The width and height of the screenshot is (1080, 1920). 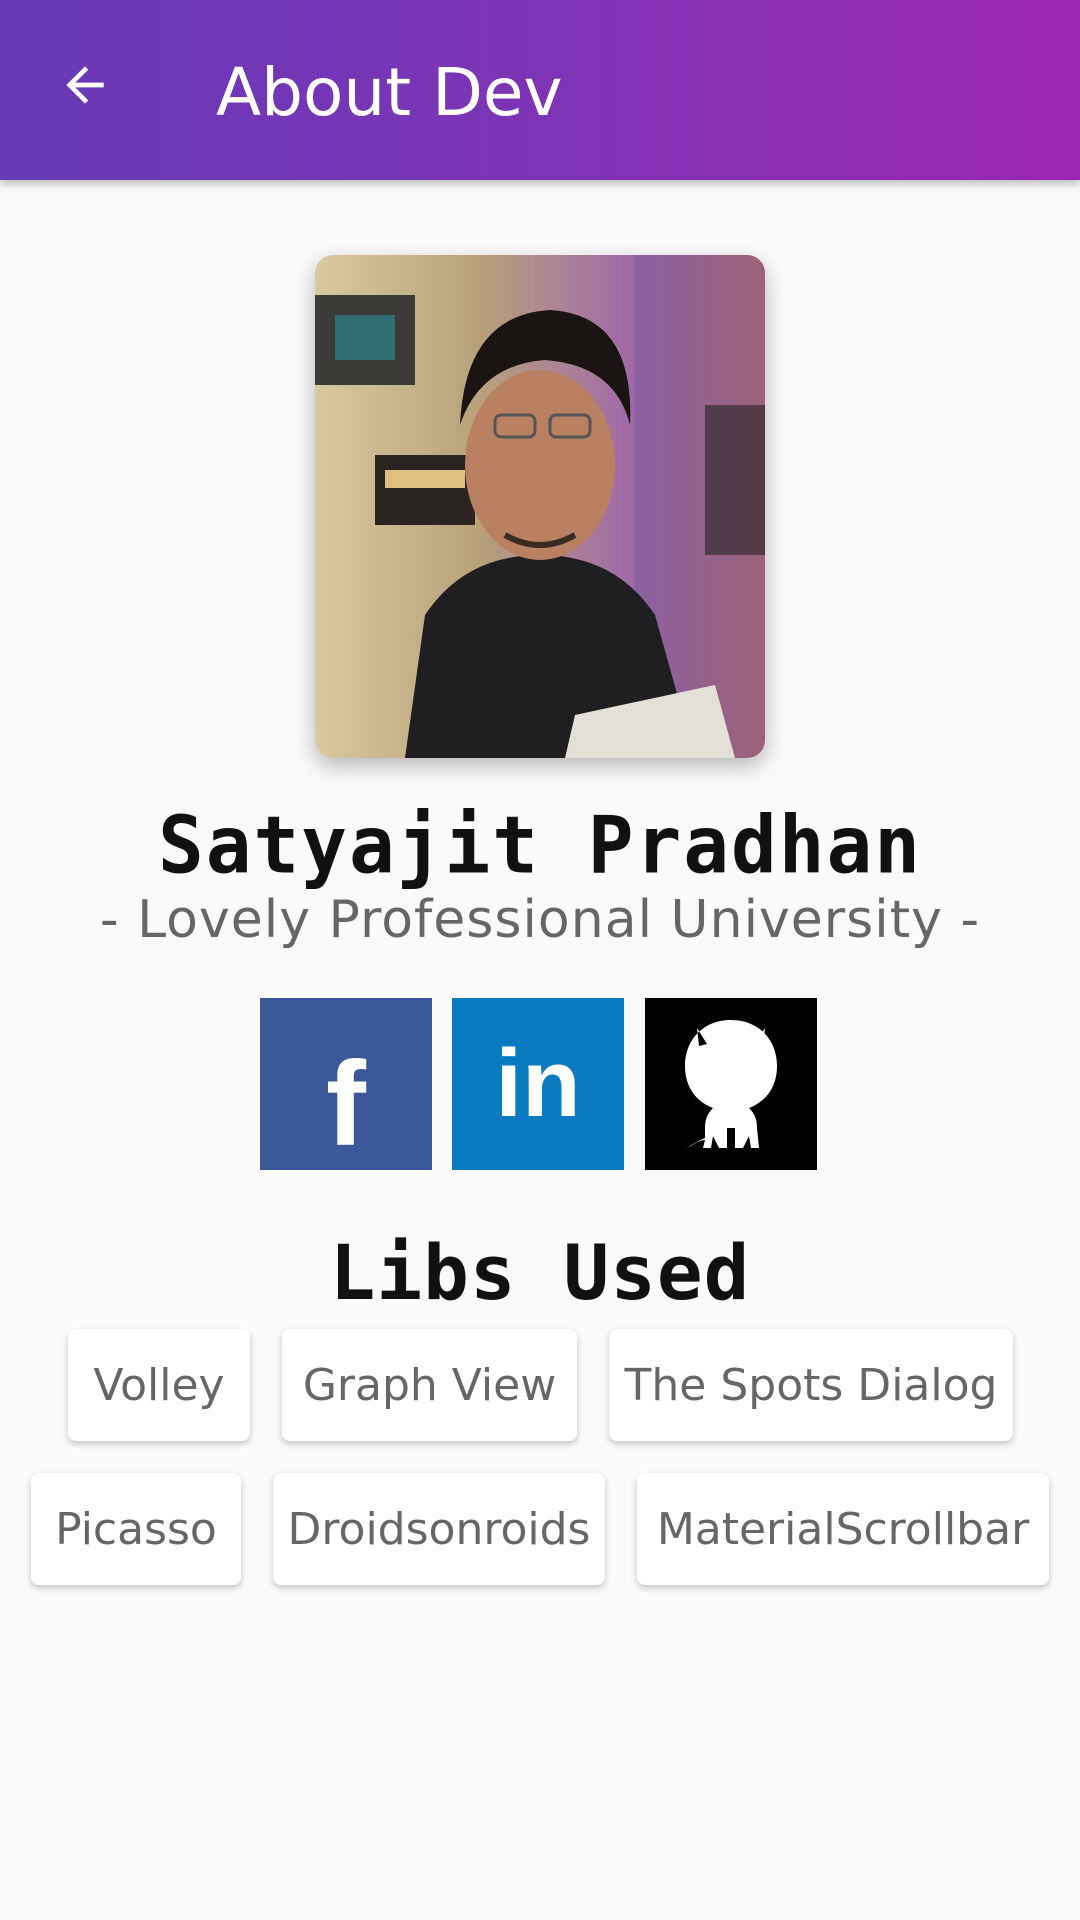 I want to click on profile-photo, so click(x=540, y=506).